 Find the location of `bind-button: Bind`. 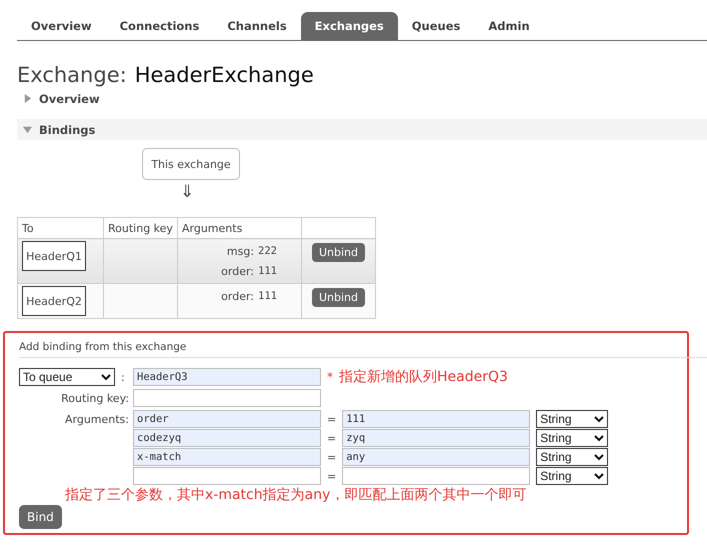

bind-button: Bind is located at coordinates (40, 517).